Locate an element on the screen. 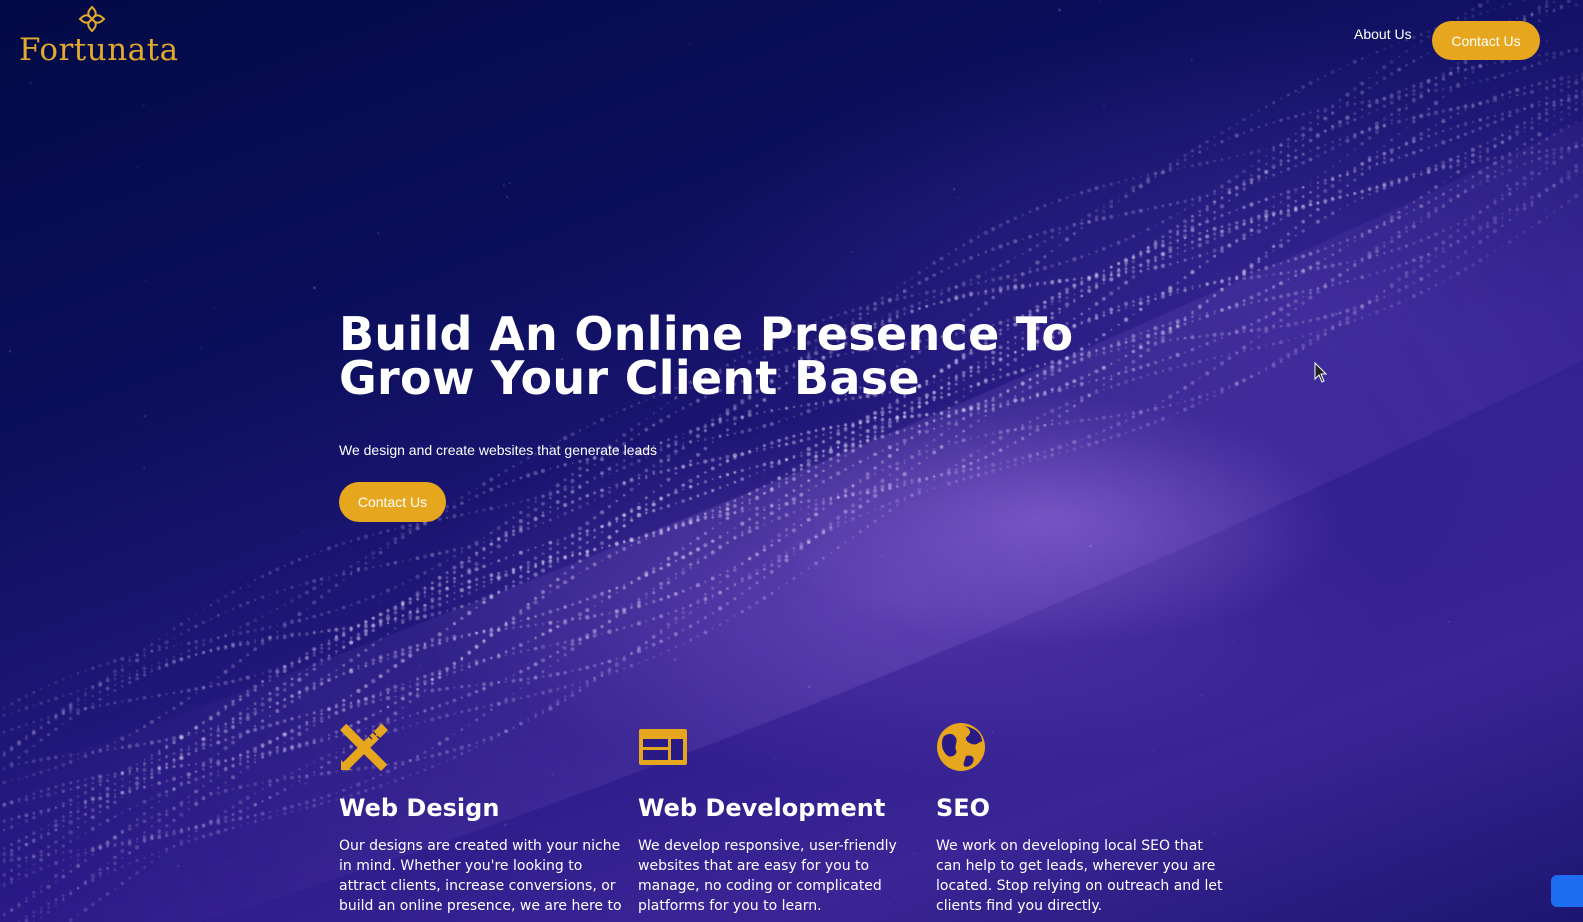  logo-text: Fortunata is located at coordinates (99, 50).